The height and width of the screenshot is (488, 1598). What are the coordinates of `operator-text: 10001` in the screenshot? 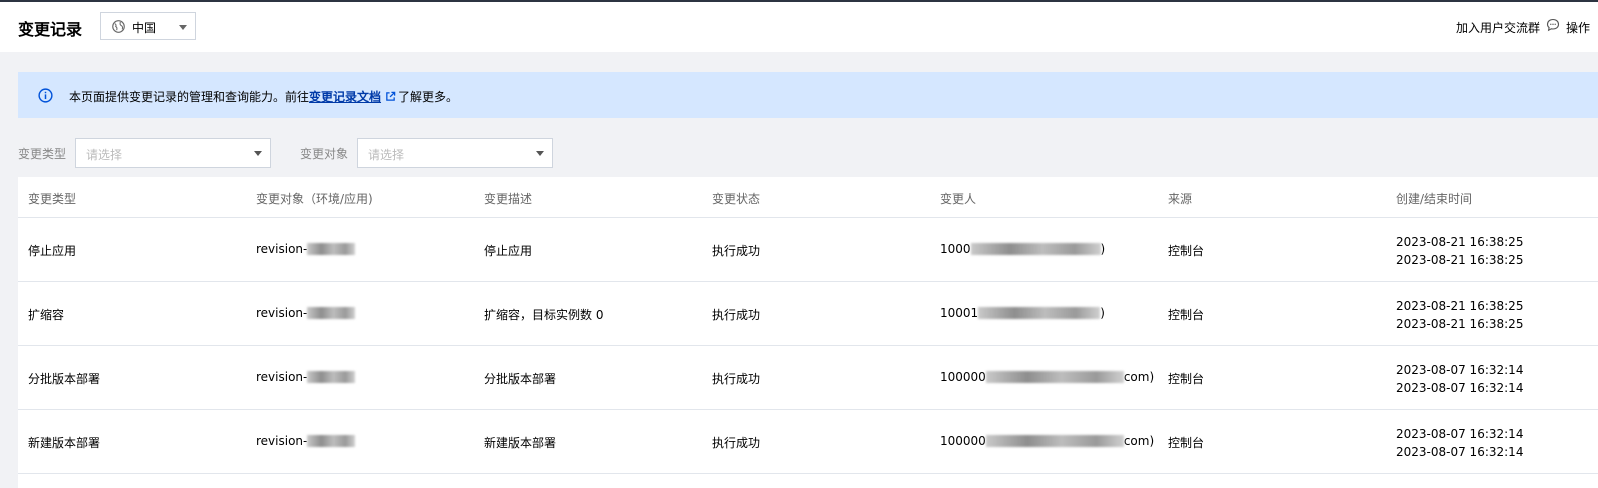 It's located at (959, 313).